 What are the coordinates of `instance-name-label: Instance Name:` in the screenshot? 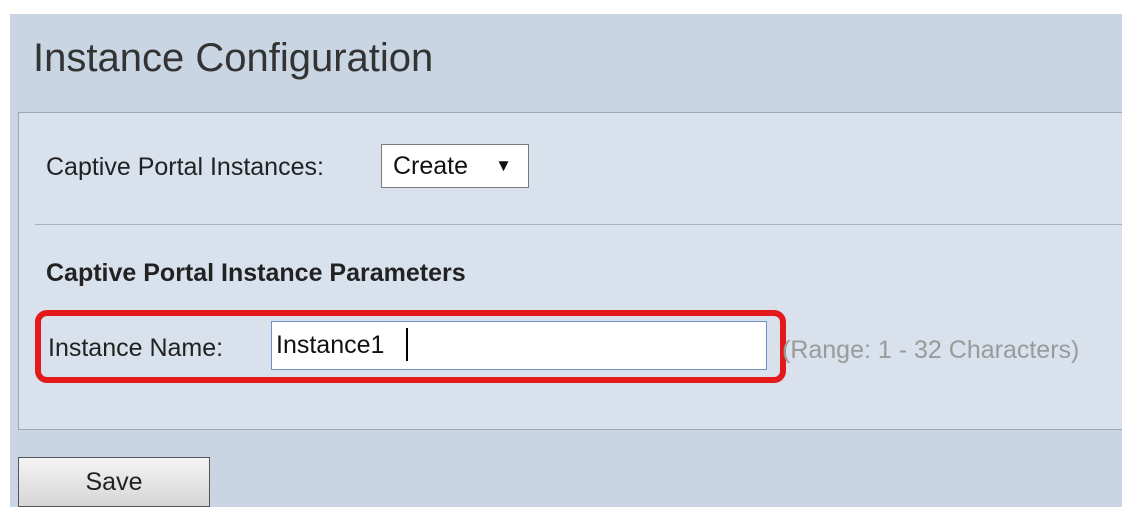 It's located at (136, 348).